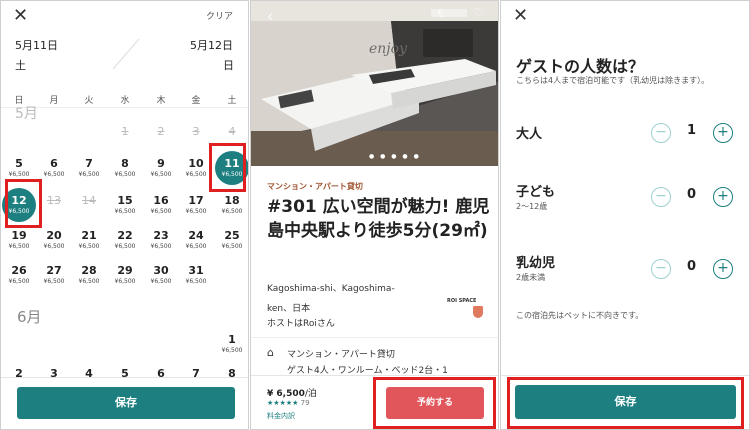 The width and height of the screenshot is (750, 430). I want to click on home-icon: ⌂, so click(270, 352).